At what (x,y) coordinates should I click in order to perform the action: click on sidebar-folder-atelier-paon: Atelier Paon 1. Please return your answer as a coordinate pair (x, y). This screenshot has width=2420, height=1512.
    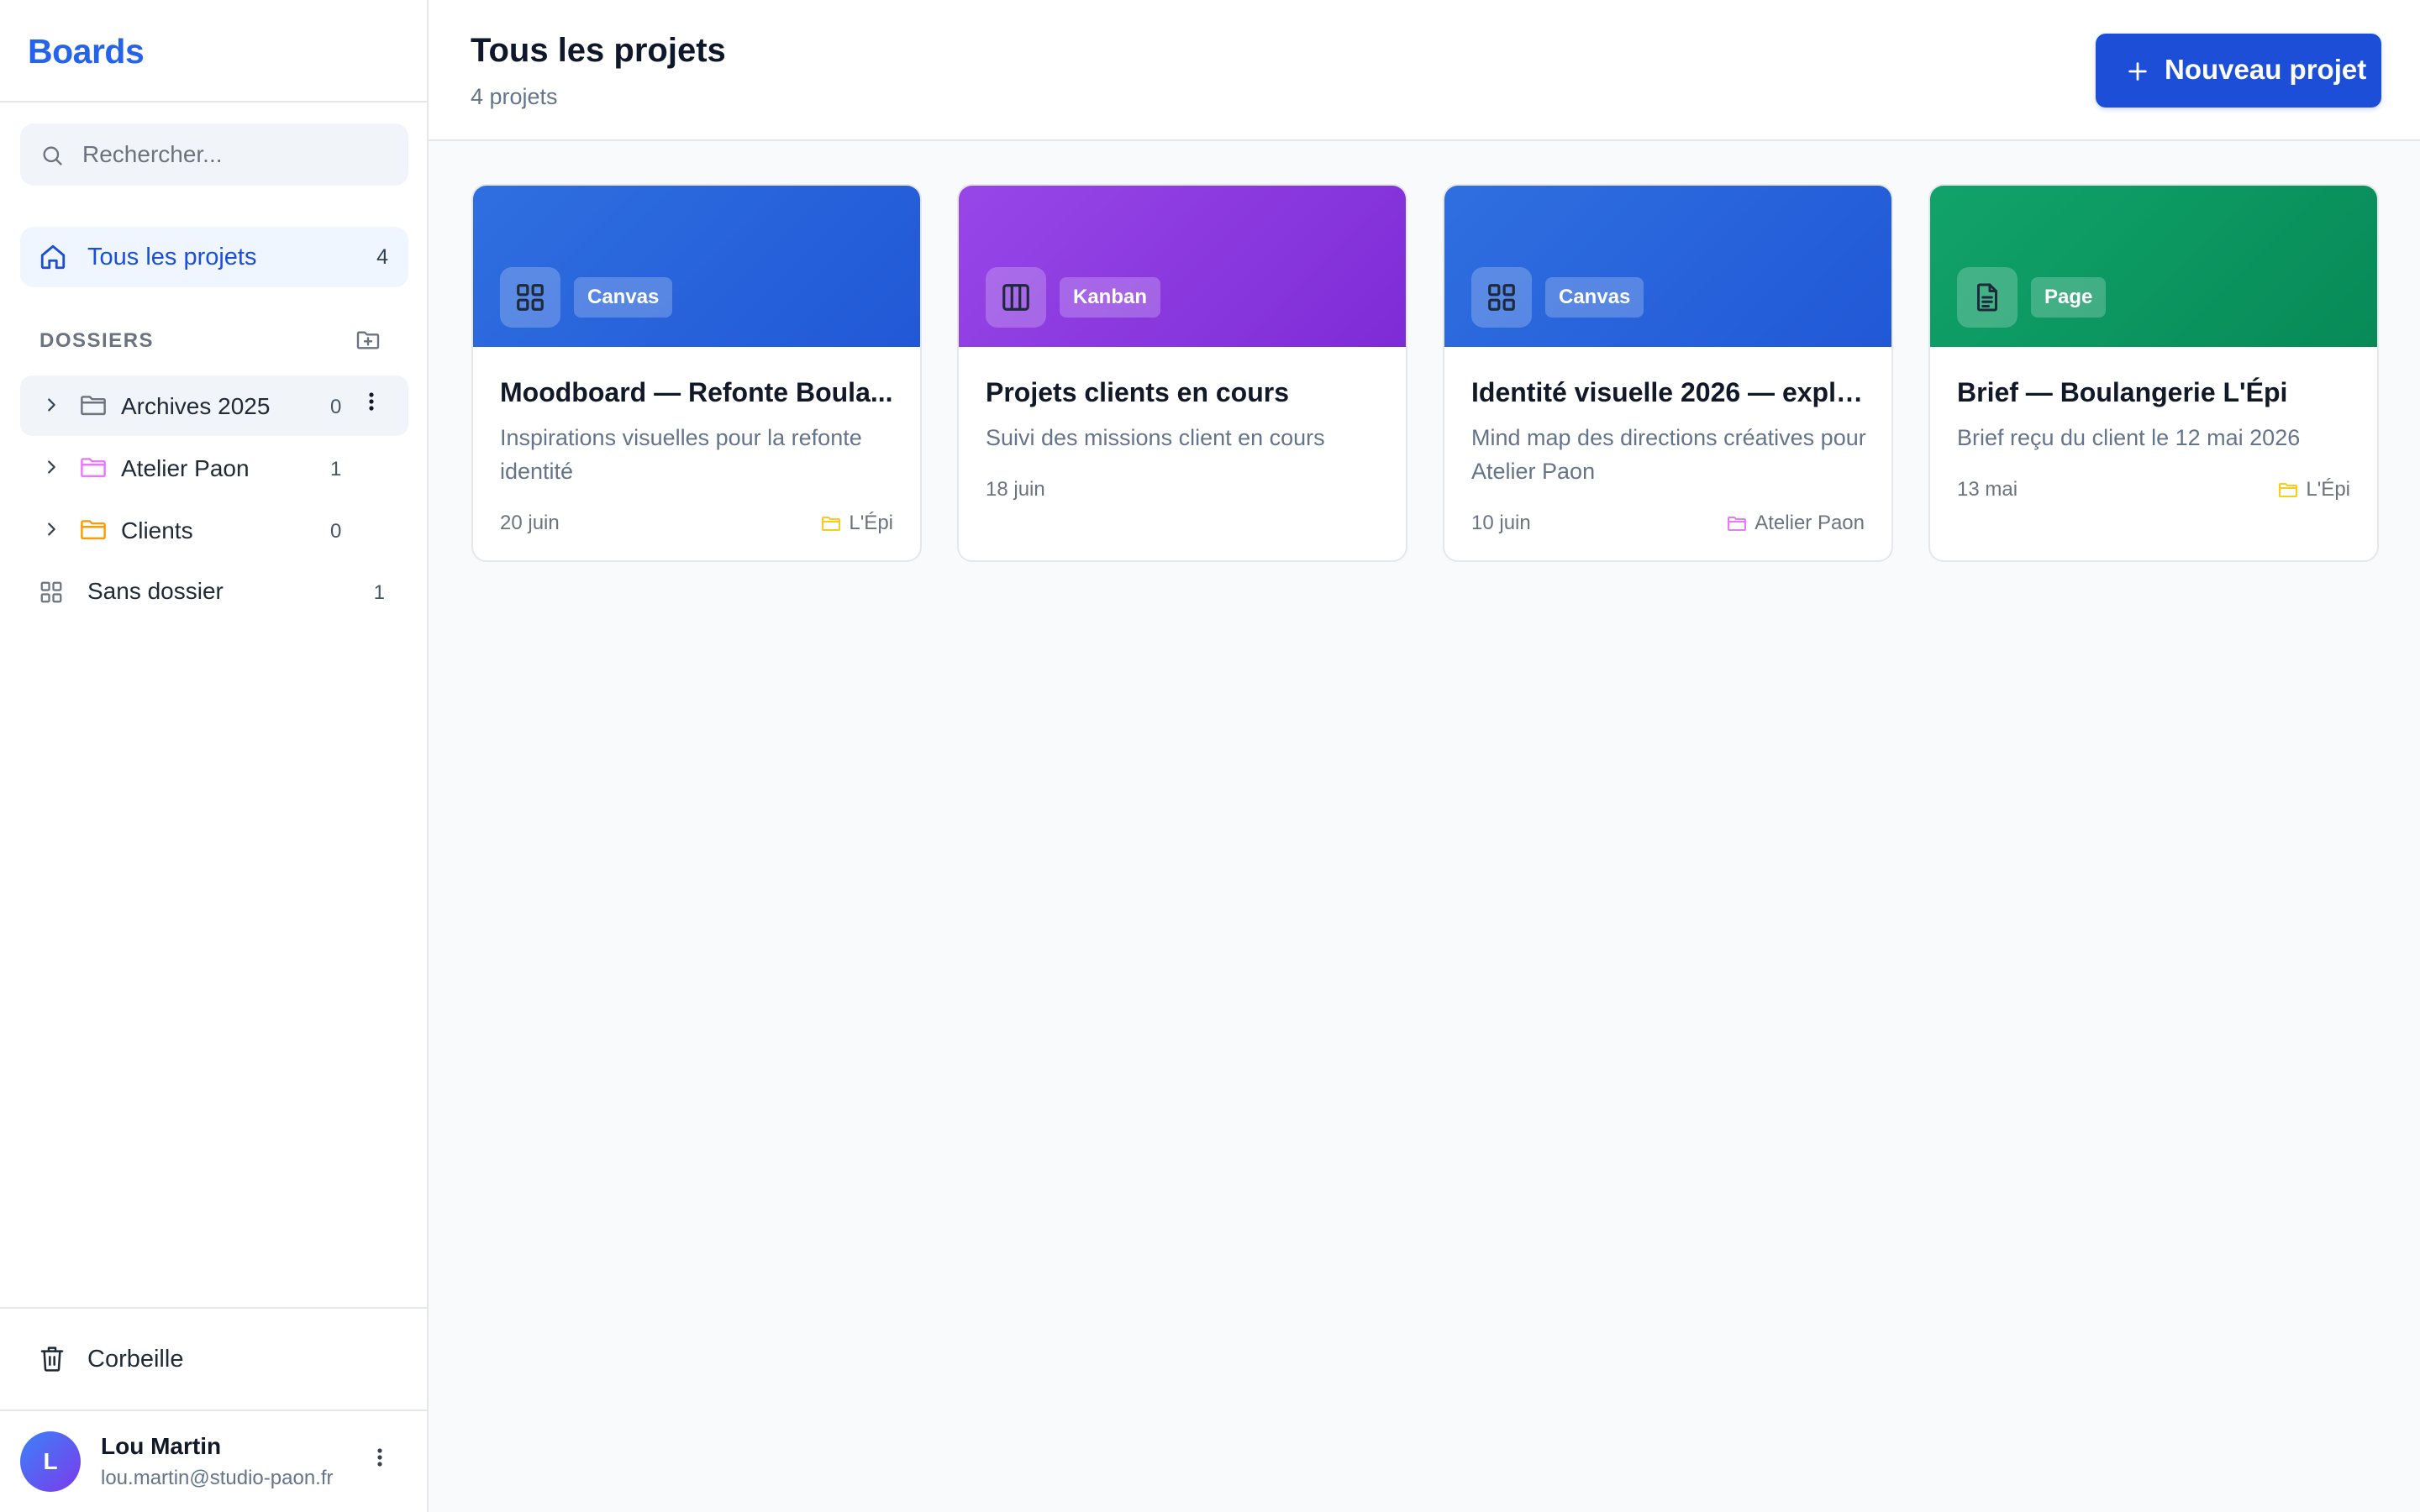
    Looking at the image, I should click on (214, 468).